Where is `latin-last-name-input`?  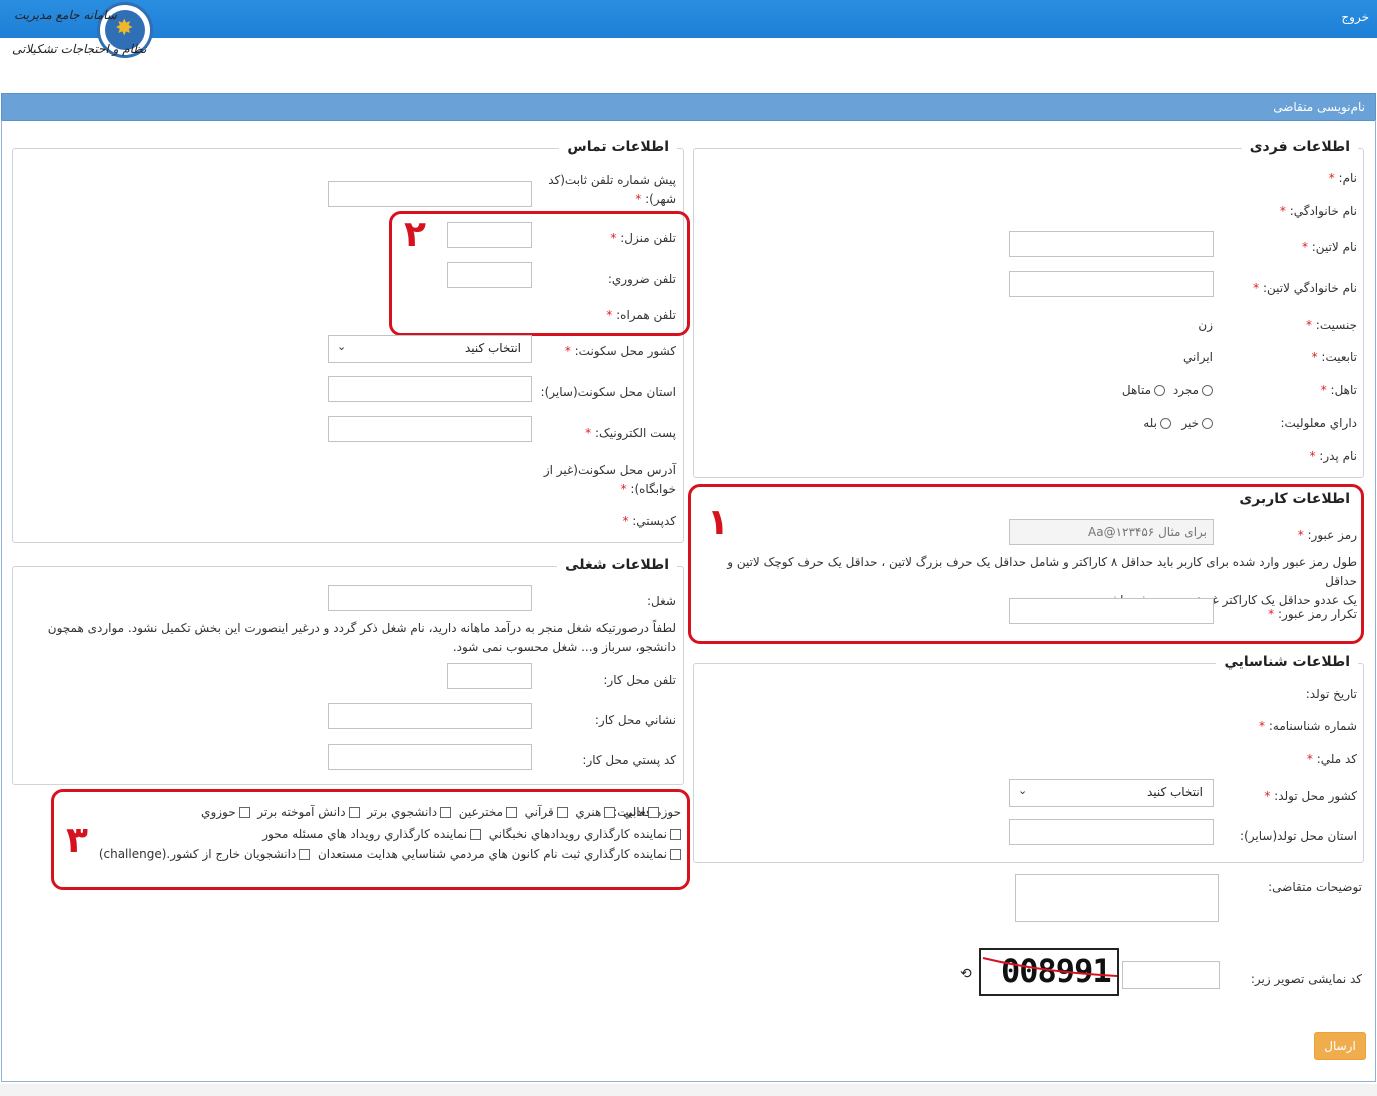
latin-last-name-input is located at coordinates (1111, 284).